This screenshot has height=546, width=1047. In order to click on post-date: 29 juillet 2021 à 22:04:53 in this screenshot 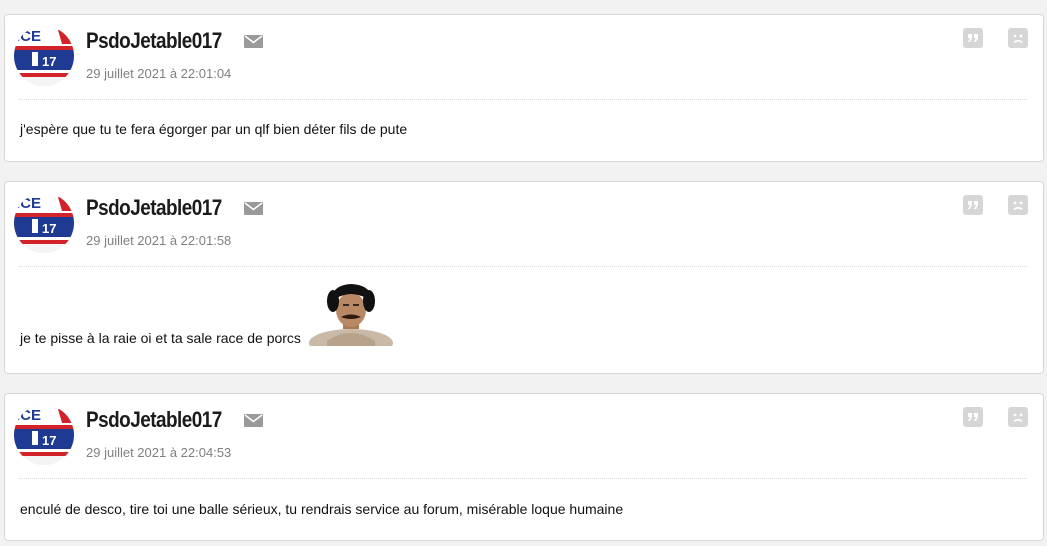, I will do `click(158, 452)`.